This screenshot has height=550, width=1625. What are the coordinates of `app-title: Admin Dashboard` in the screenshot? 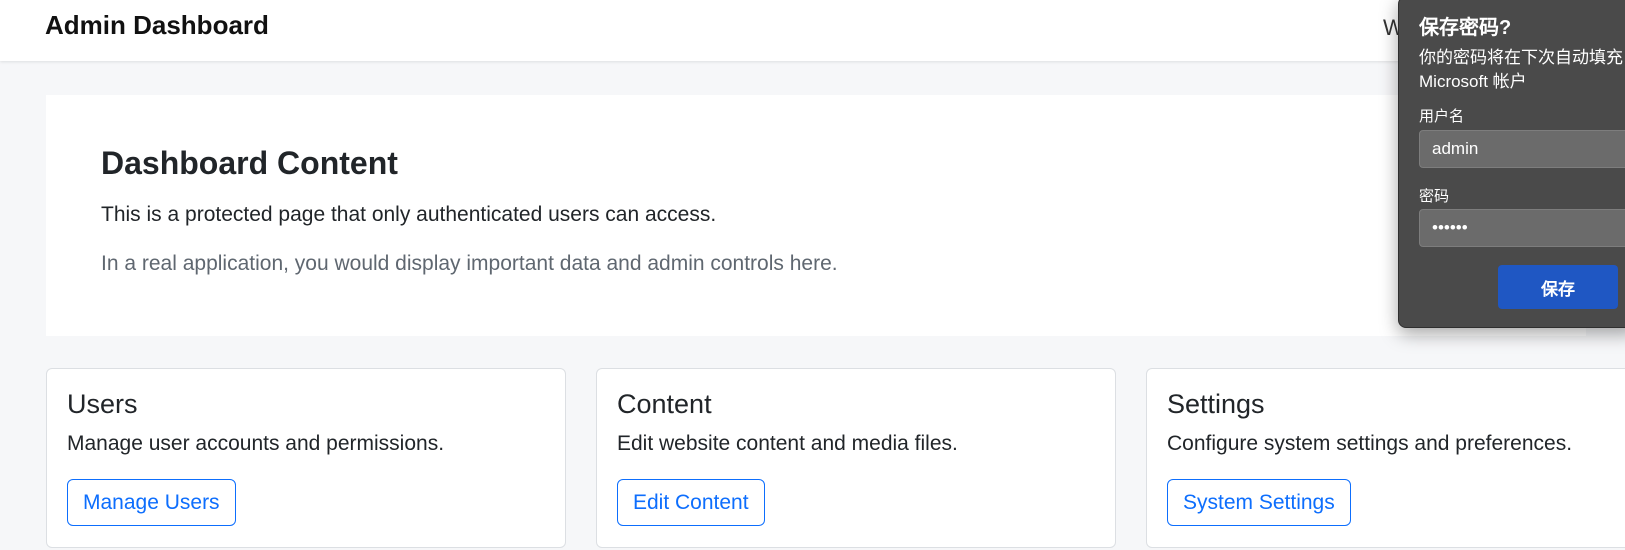 It's located at (157, 25).